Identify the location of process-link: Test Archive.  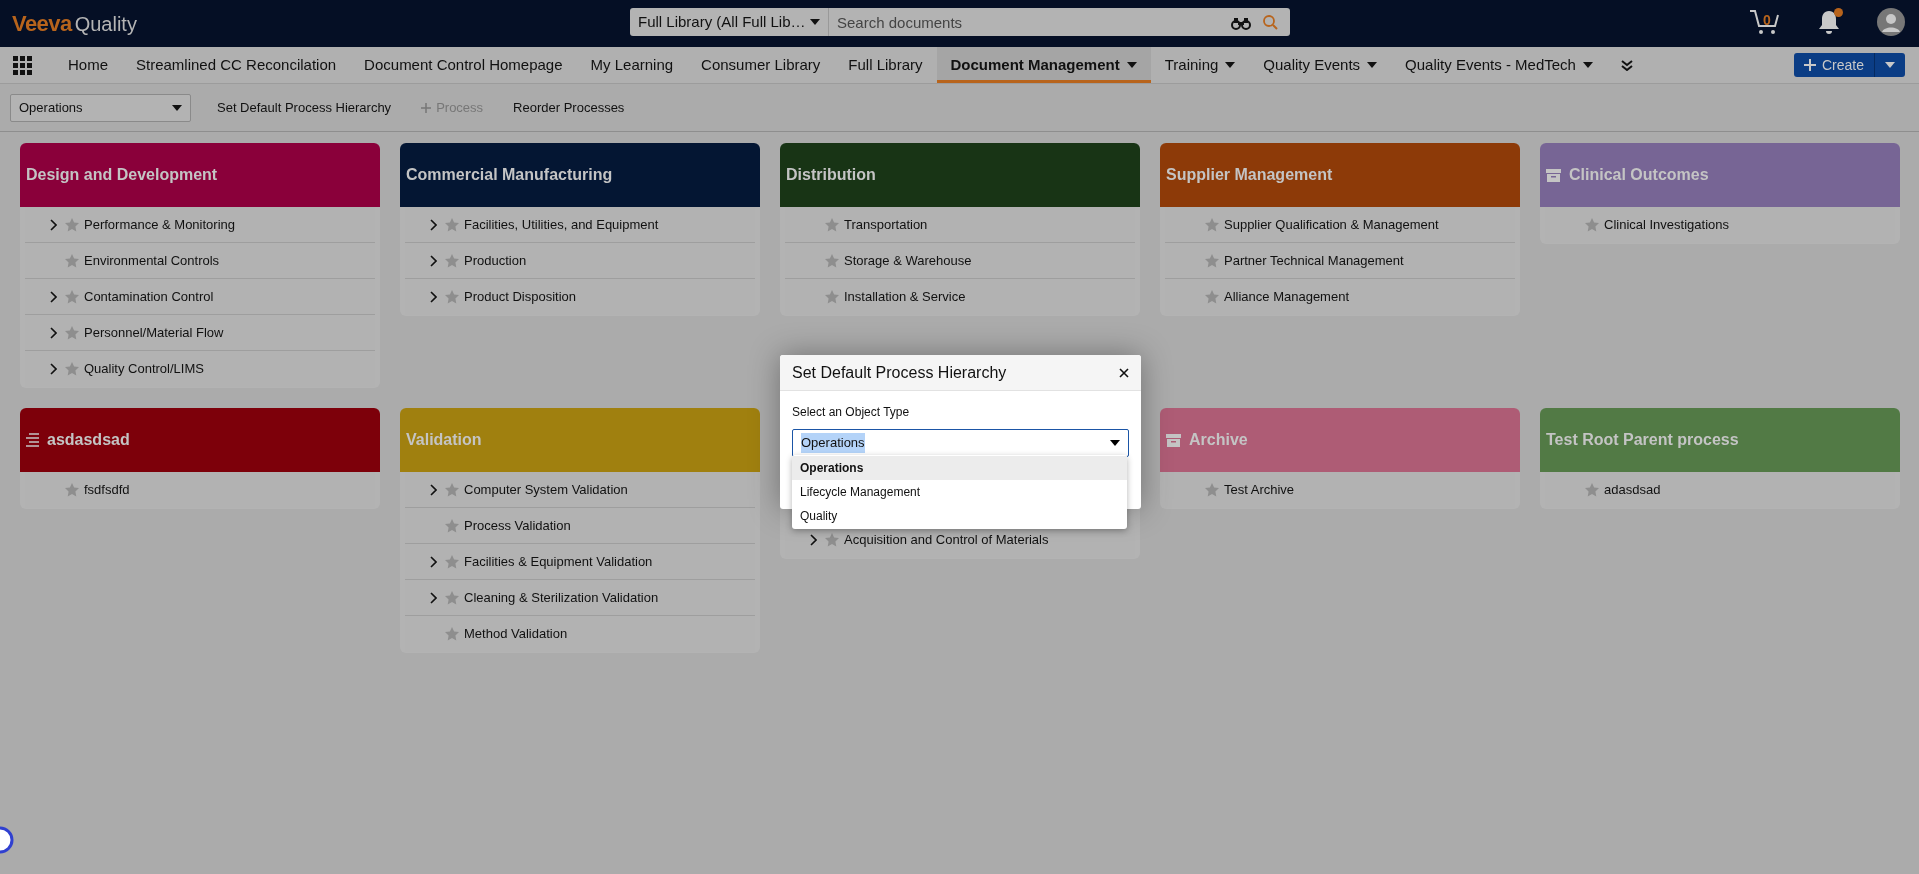
(1259, 490).